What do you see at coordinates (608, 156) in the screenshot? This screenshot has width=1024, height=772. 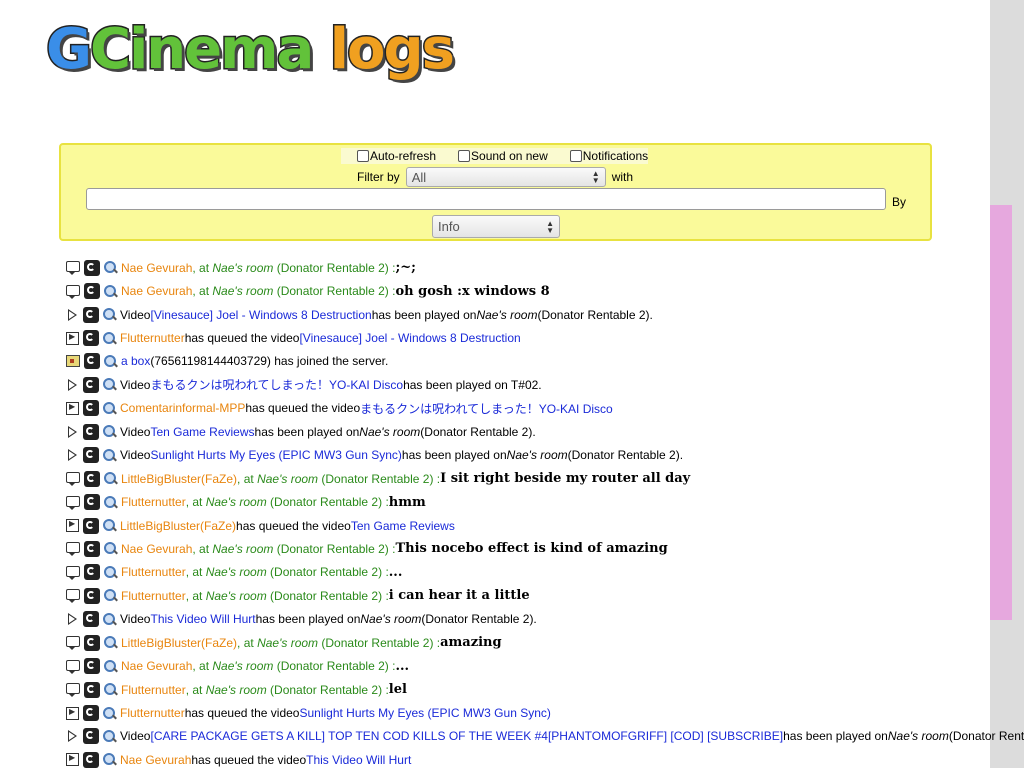 I see `notifications-option: Notifications` at bounding box center [608, 156].